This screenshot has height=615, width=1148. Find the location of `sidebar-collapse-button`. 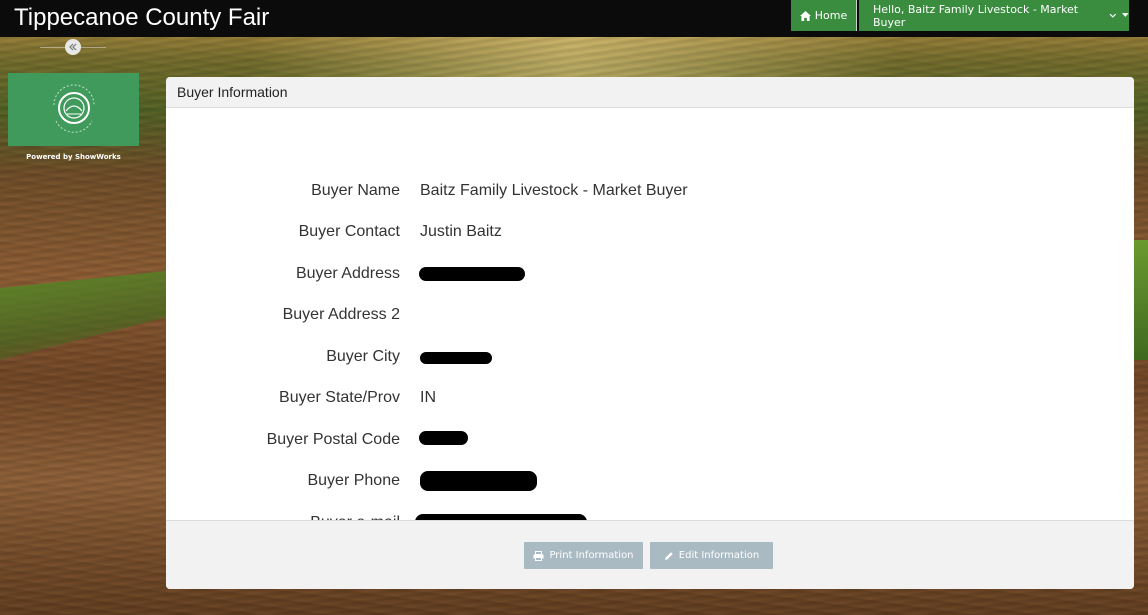

sidebar-collapse-button is located at coordinates (73, 47).